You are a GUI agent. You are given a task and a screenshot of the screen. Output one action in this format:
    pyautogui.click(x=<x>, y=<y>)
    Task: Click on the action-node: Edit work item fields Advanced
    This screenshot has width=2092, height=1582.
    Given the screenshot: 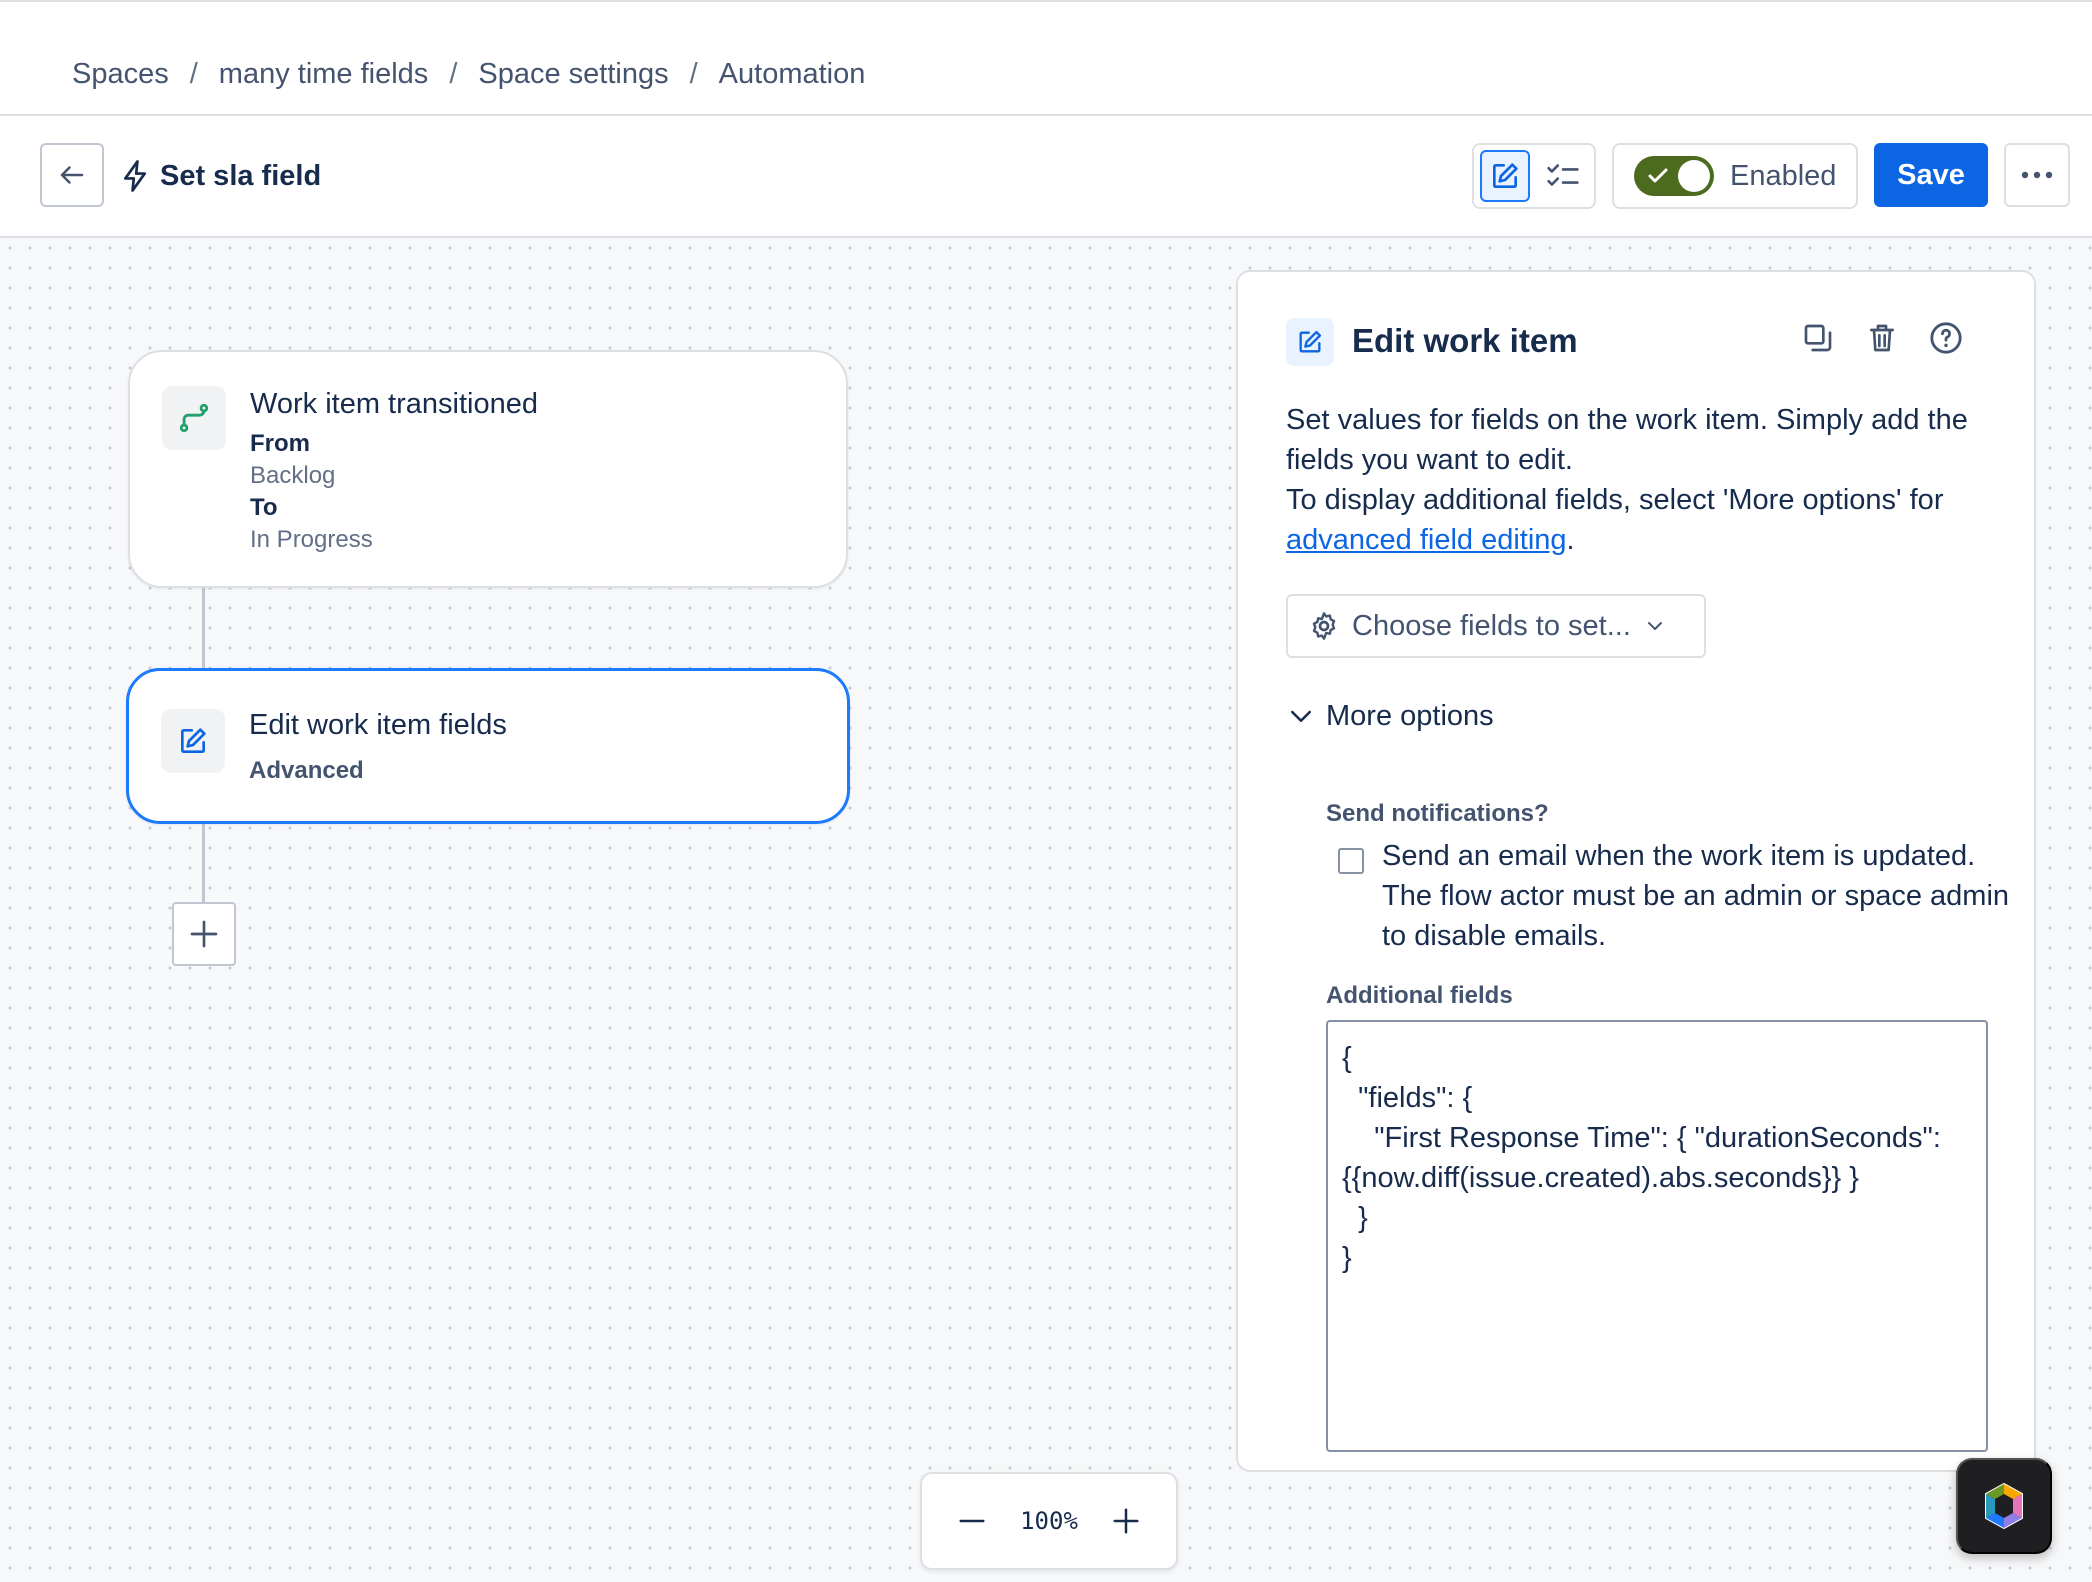 What is the action you would take?
    pyautogui.click(x=488, y=746)
    